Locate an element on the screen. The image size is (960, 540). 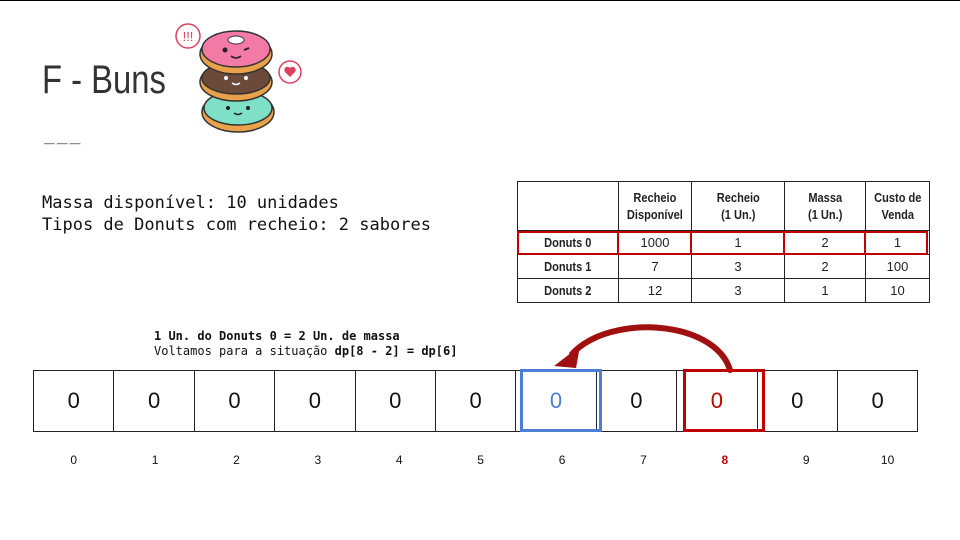
dp-index-row: 0 1 2 3 4 5 6 7 8 9 10 is located at coordinates (480, 460).